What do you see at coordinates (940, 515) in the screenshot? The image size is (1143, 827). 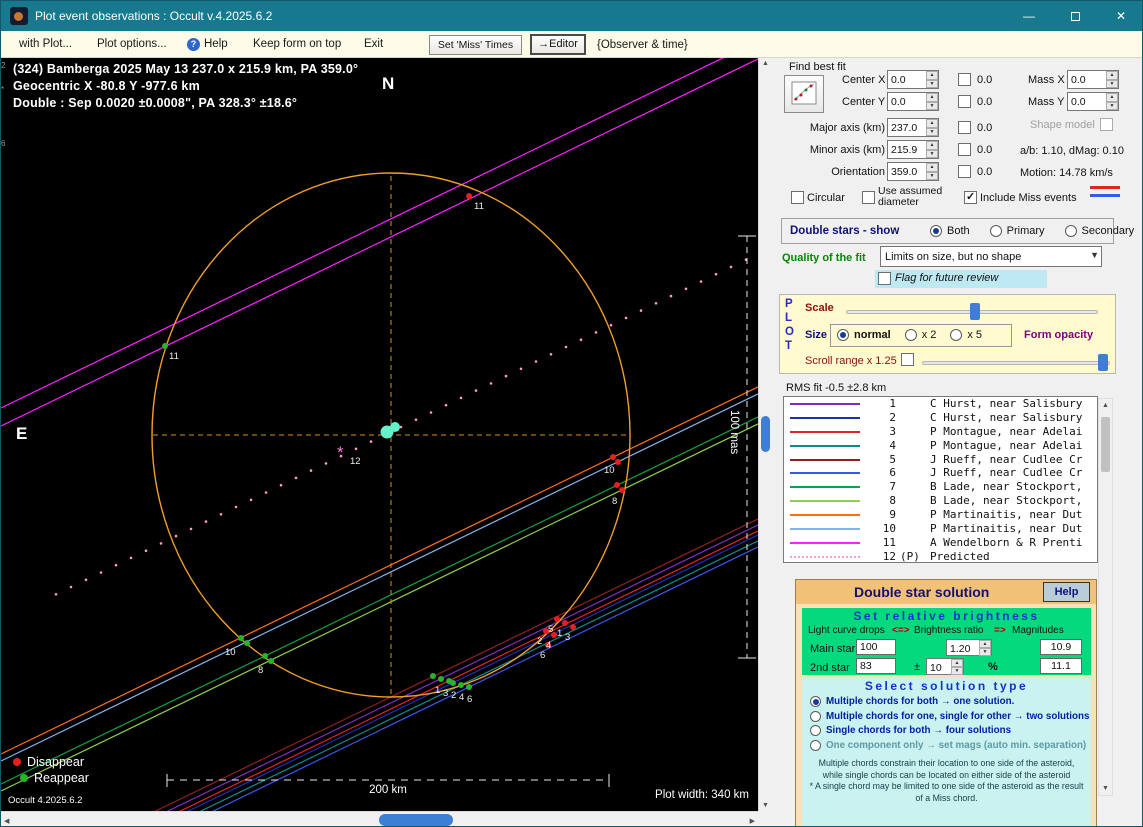 I see `observer-row: 9 P Martinaitis, near Dut` at bounding box center [940, 515].